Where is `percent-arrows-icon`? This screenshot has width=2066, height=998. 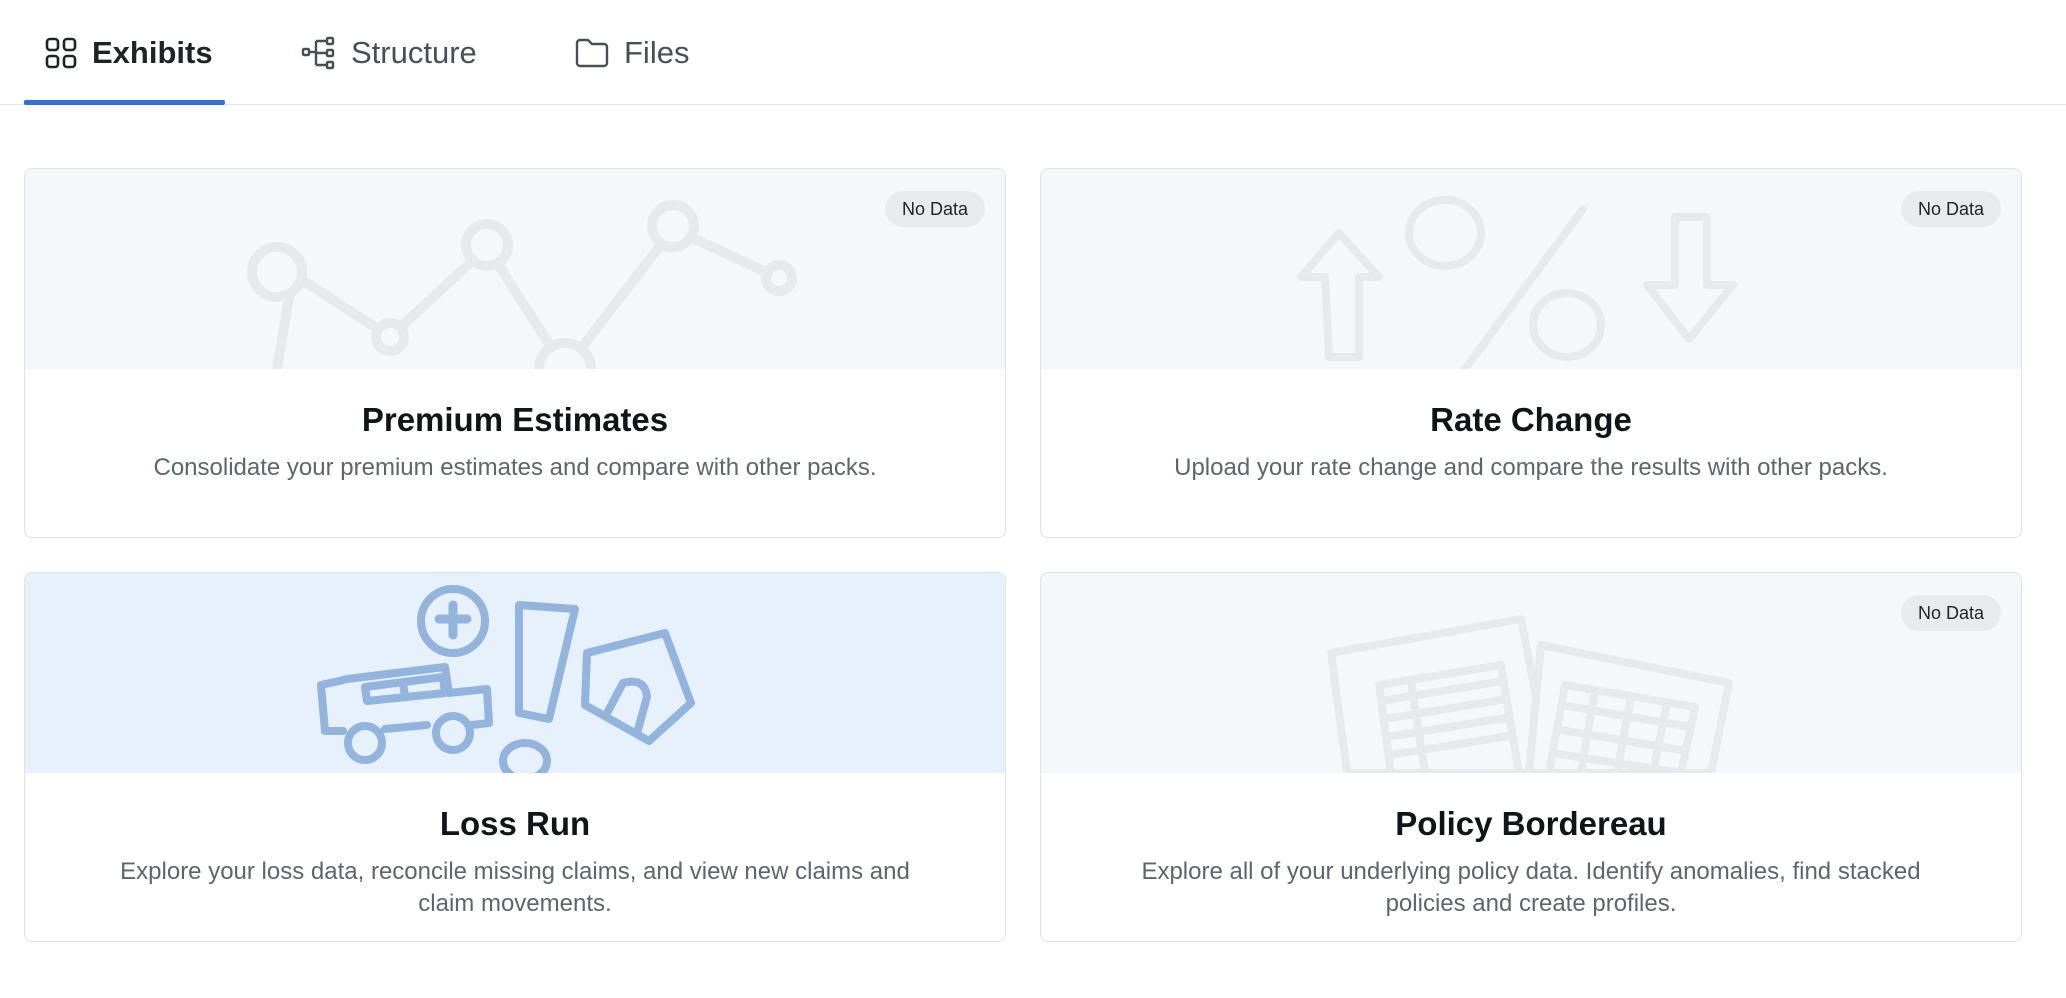
percent-arrows-icon is located at coordinates (1517, 282).